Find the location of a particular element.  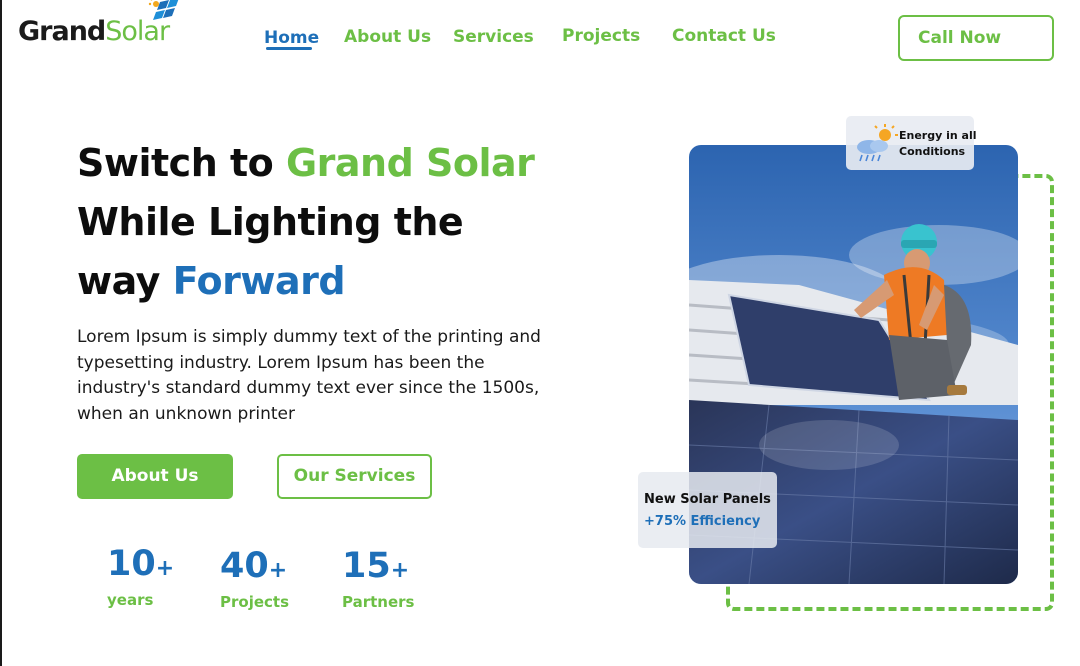

brand-name-part1: Grand is located at coordinates (62, 31).